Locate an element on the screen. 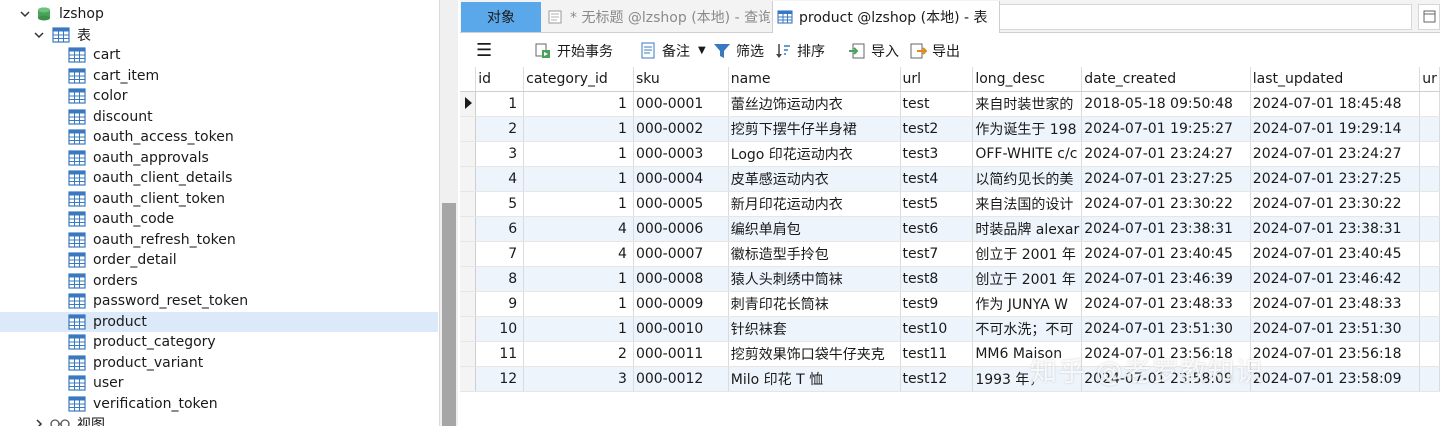 The height and width of the screenshot is (426, 1440). cell-last-updated: 2024-07-01 23:51:30 is located at coordinates (1335, 329).